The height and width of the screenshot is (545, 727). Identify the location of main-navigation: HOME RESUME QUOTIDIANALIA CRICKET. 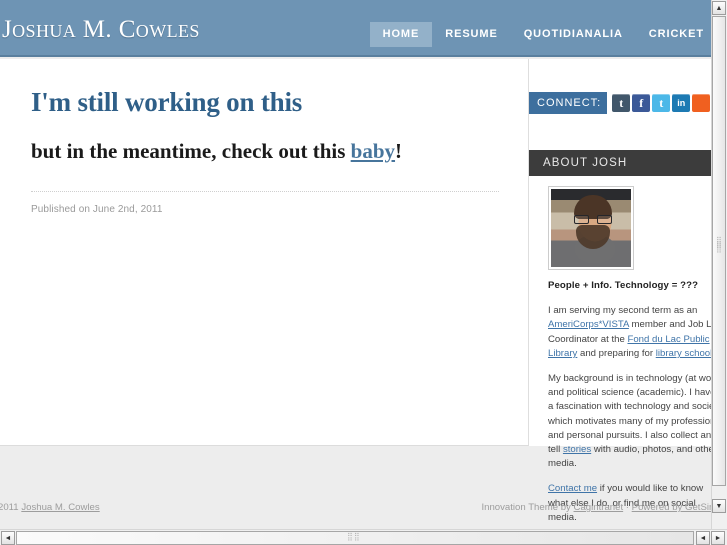
(540, 34).